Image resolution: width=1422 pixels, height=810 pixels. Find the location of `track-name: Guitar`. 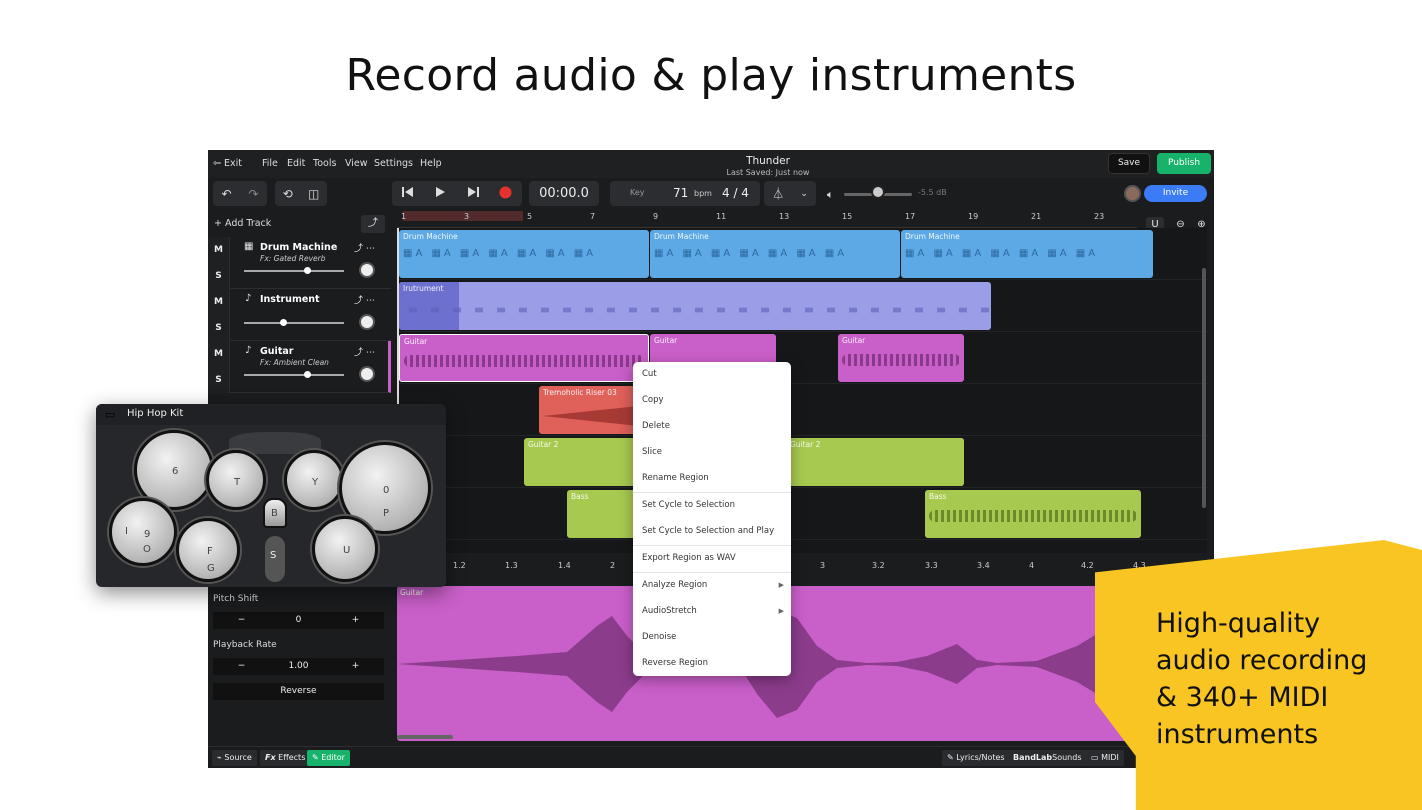

track-name: Guitar is located at coordinates (276, 351).